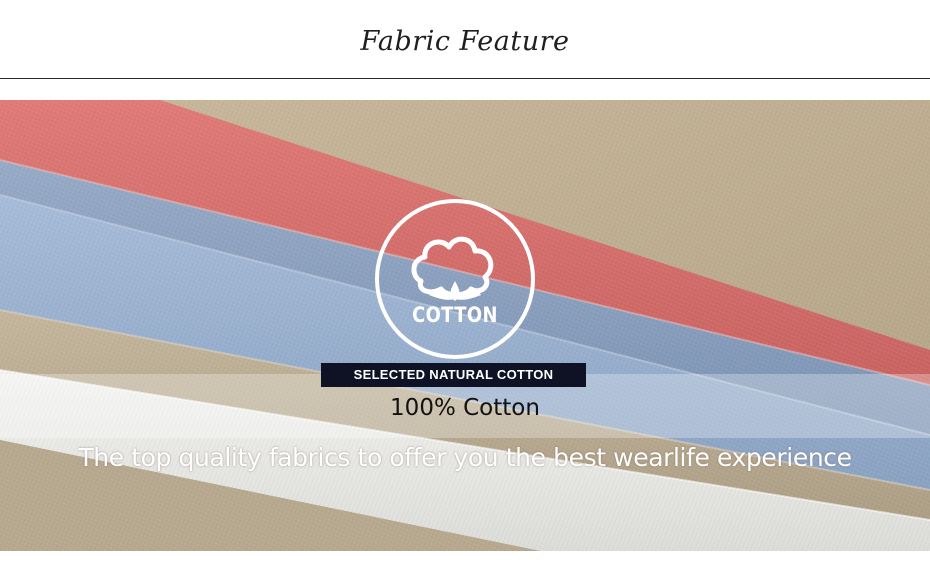  What do you see at coordinates (465, 561) in the screenshot?
I see `footer-space` at bounding box center [465, 561].